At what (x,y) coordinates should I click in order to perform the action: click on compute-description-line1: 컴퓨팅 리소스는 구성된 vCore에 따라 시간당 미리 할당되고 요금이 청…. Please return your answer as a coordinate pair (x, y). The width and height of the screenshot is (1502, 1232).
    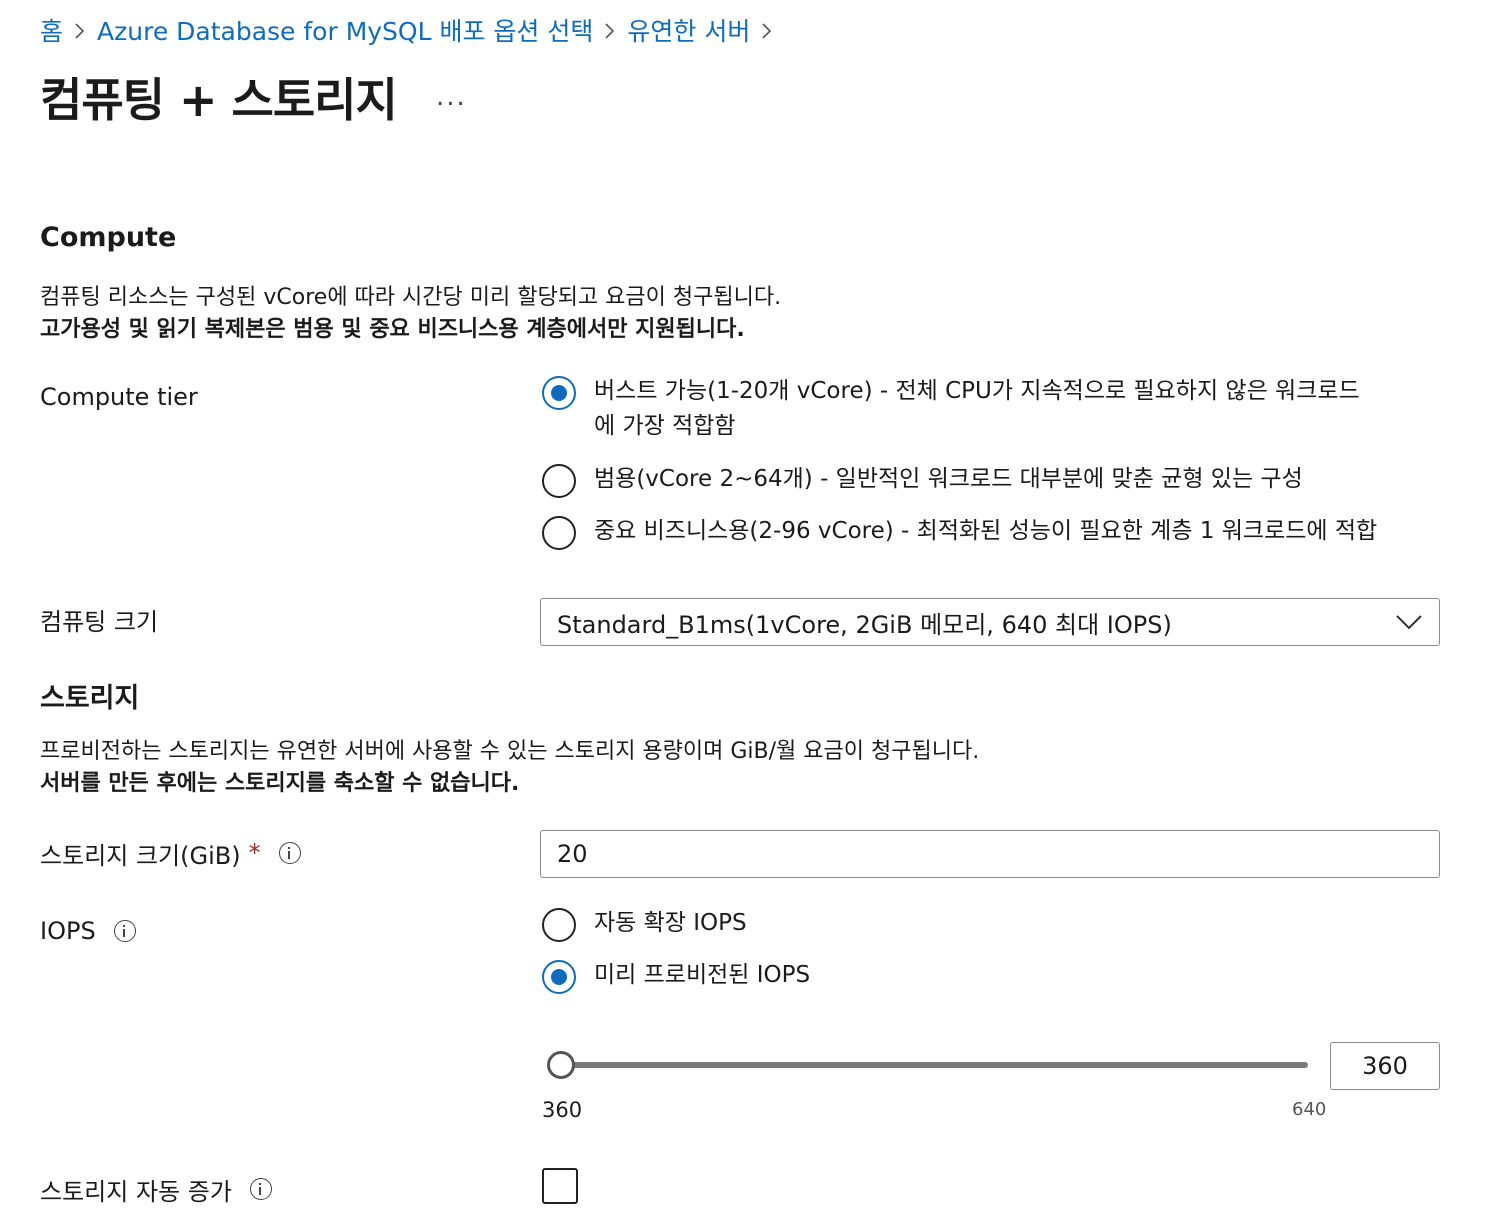
    Looking at the image, I should click on (411, 297).